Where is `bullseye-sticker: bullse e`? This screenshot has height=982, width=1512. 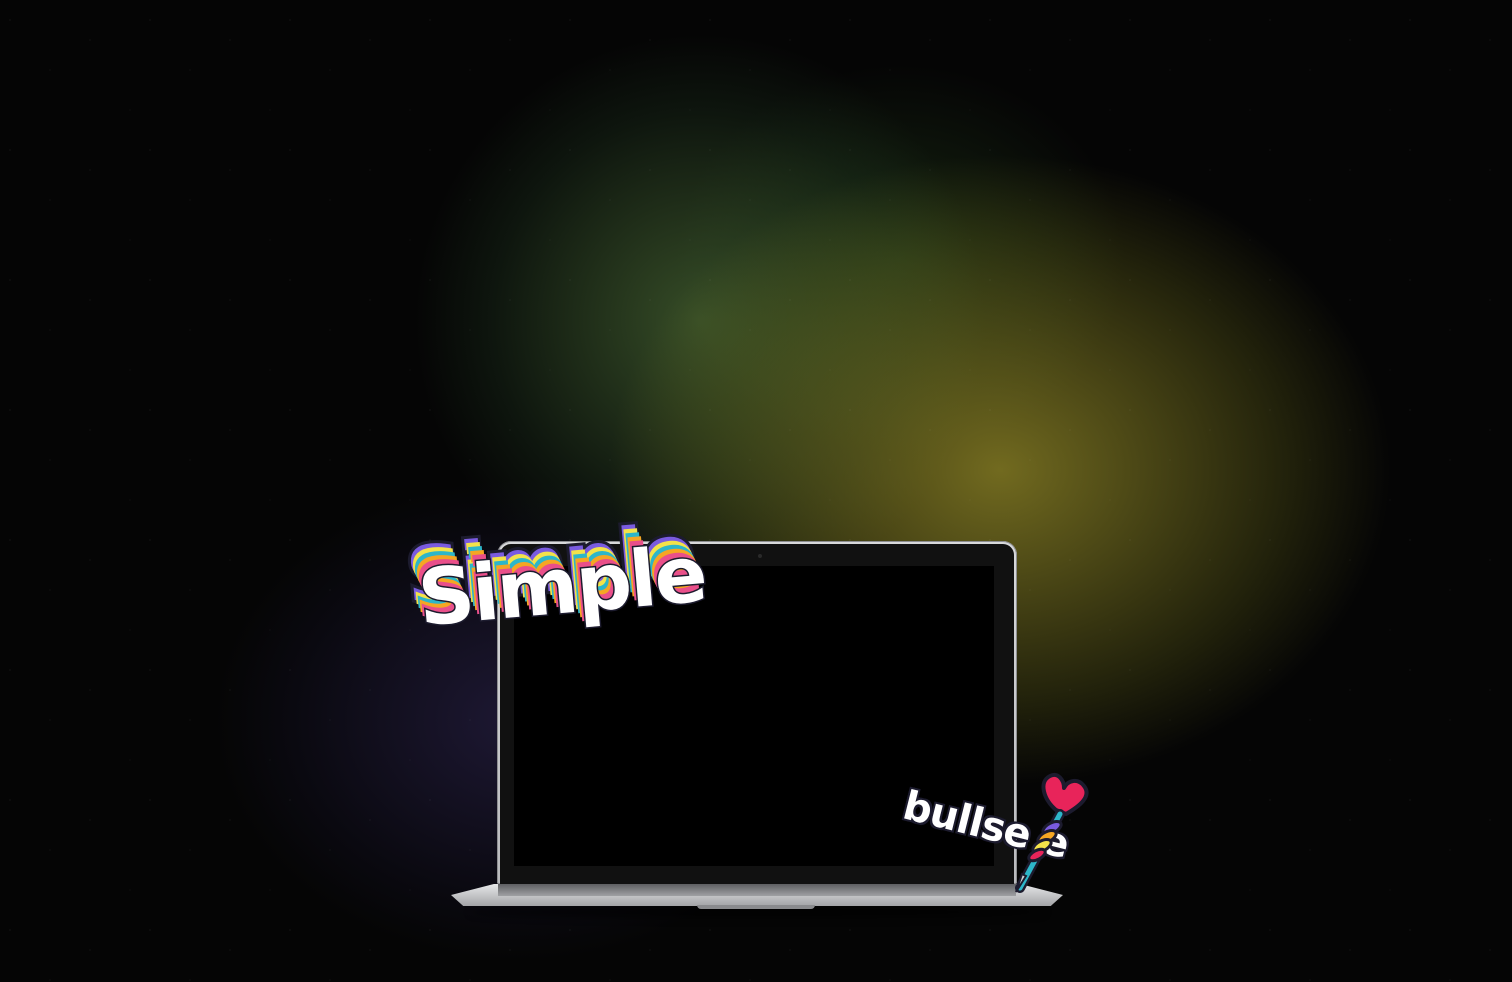
bullseye-sticker: bullse e is located at coordinates (1001, 835).